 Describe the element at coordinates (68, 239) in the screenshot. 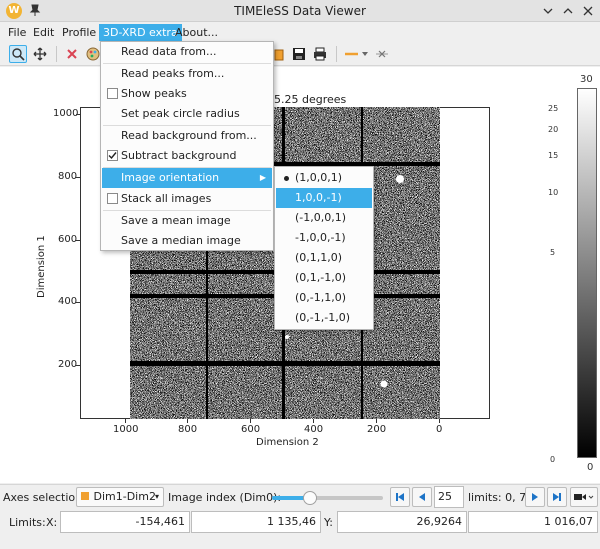

I see `y-tick-label: 600` at that location.